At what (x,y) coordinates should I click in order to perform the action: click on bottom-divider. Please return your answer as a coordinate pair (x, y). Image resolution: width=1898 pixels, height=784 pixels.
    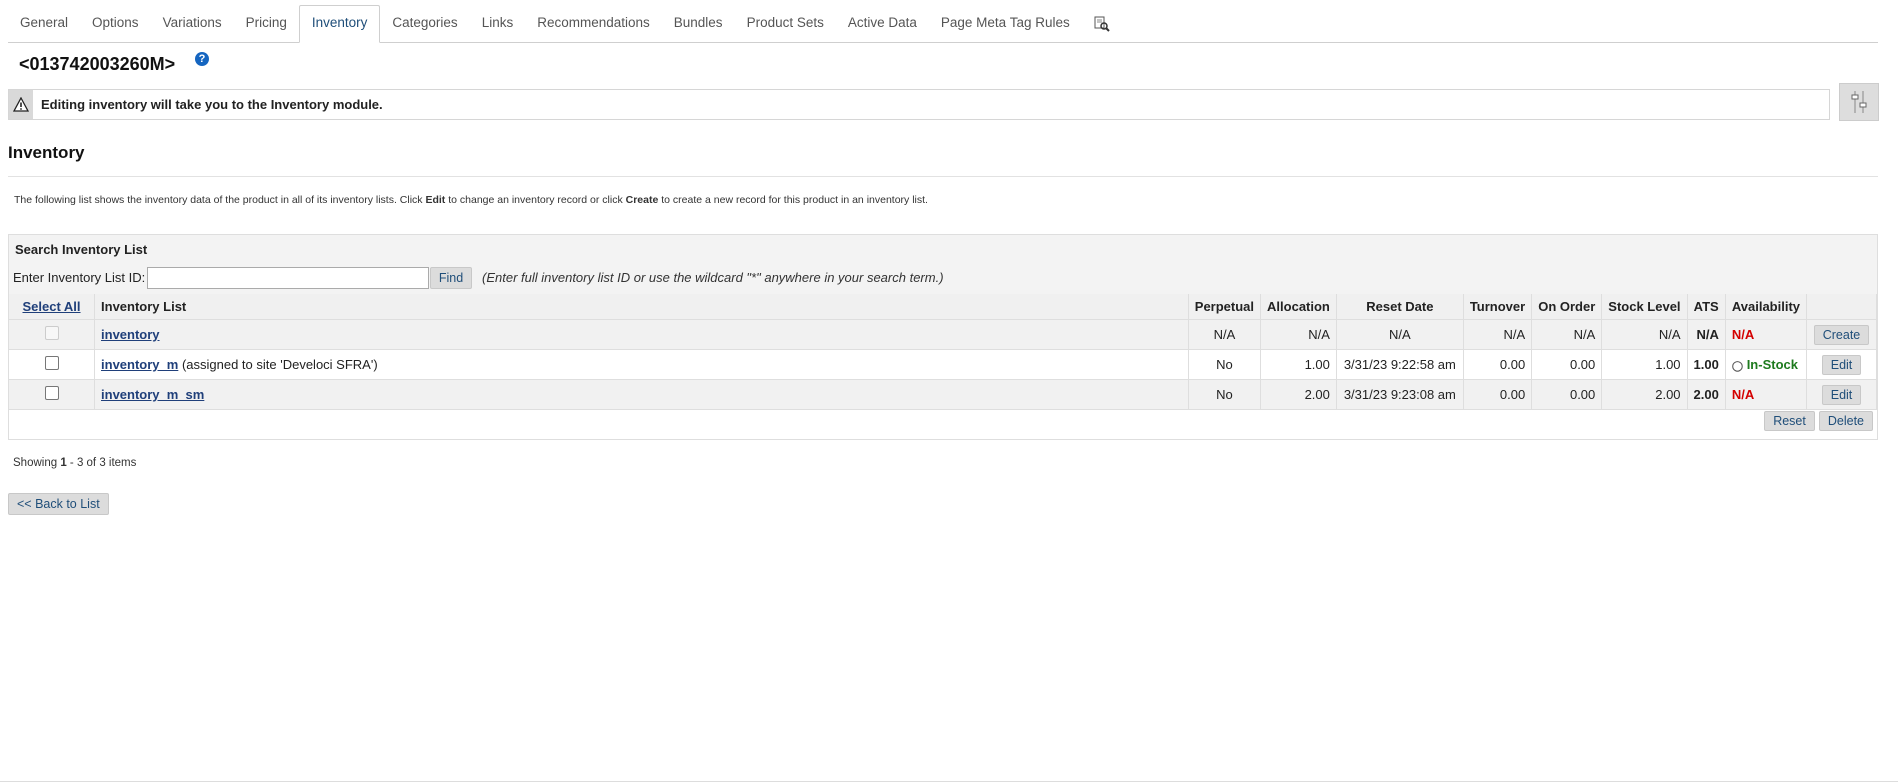
    Looking at the image, I should click on (949, 781).